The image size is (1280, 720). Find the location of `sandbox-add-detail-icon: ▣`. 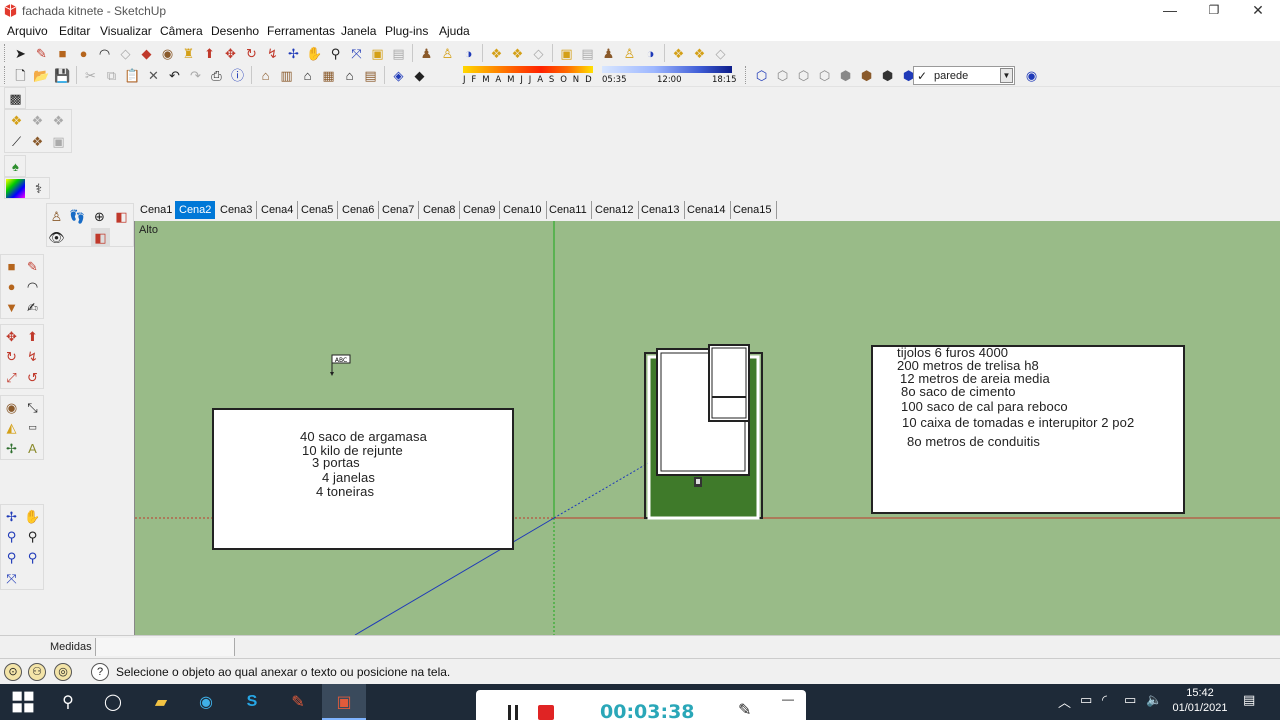

sandbox-add-detail-icon: ▣ is located at coordinates (58, 141).